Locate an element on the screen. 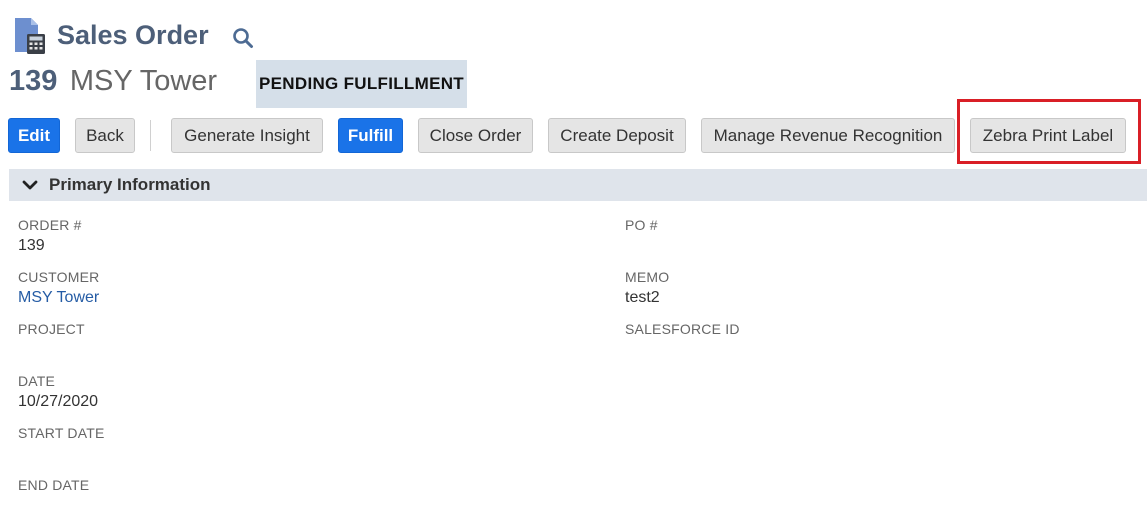 This screenshot has height=512, width=1147. toolbar-divider is located at coordinates (150, 135).